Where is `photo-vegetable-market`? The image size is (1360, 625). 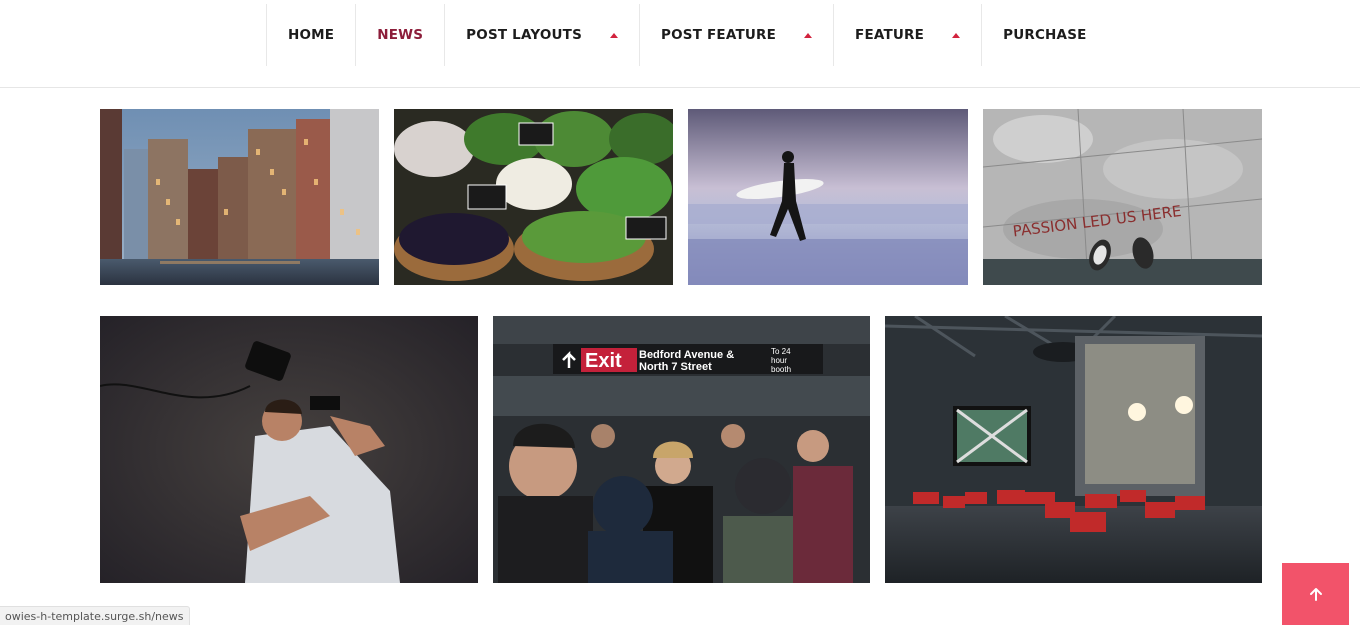 photo-vegetable-market is located at coordinates (533, 197).